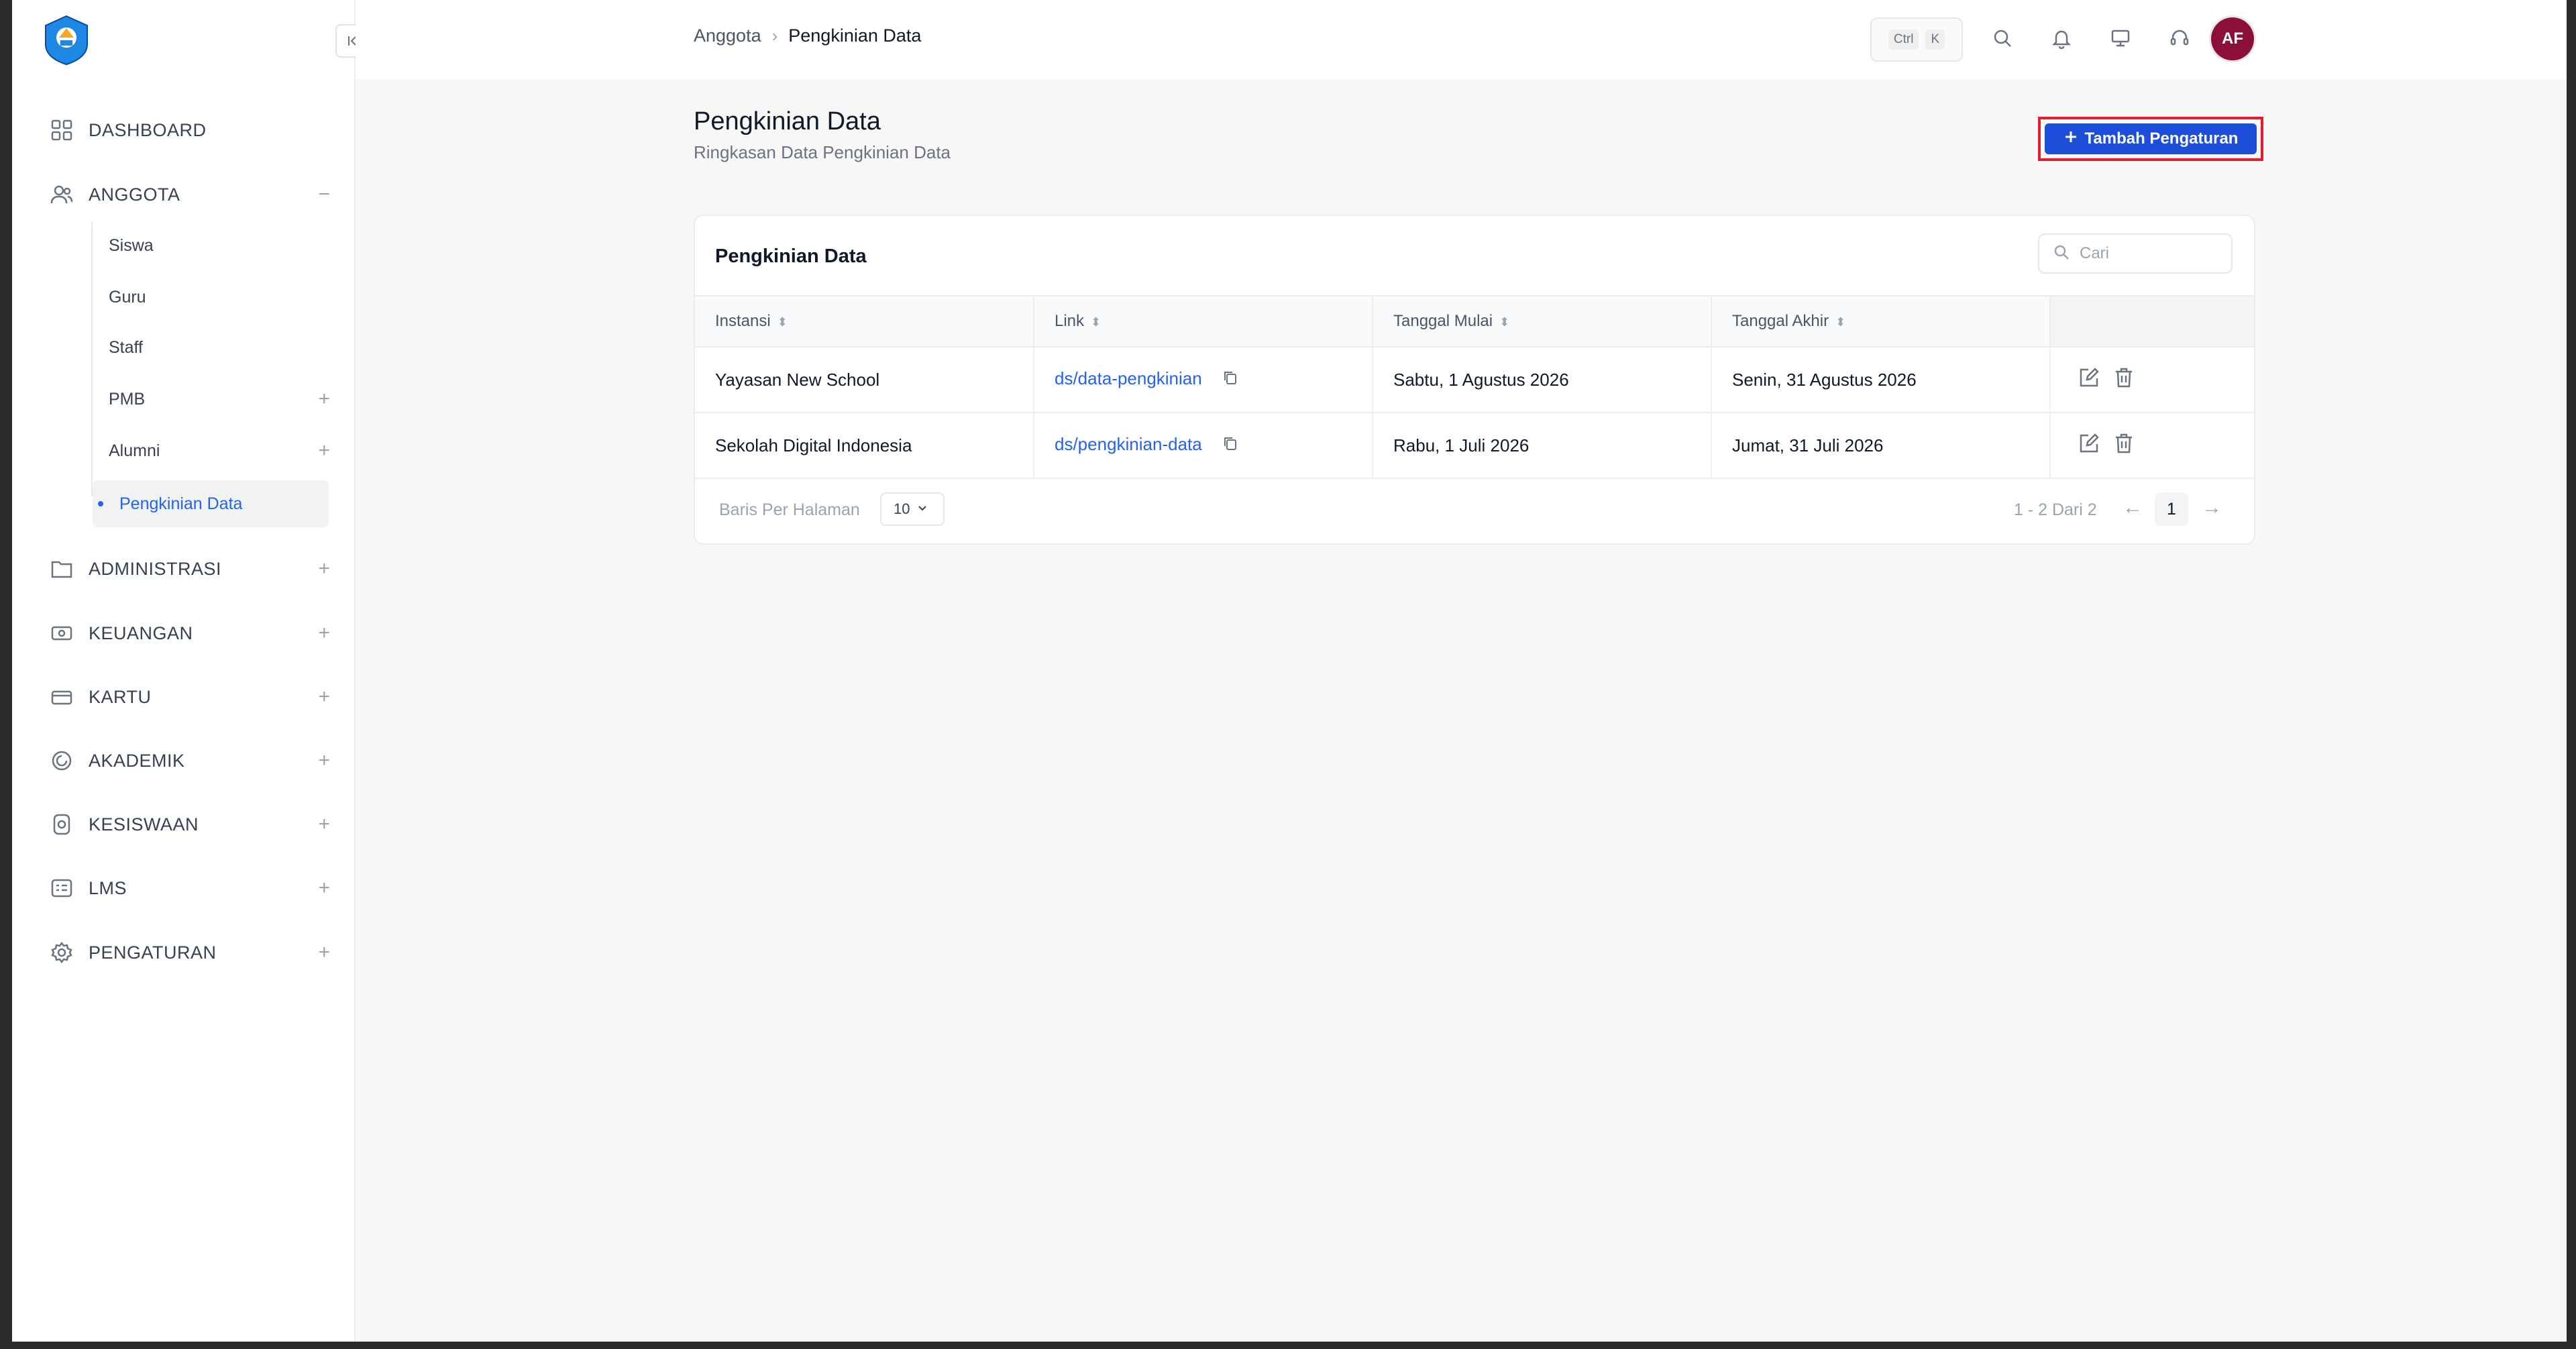 This screenshot has height=1349, width=2576. I want to click on add-setting-button: Tambah Pengaturan, so click(2151, 138).